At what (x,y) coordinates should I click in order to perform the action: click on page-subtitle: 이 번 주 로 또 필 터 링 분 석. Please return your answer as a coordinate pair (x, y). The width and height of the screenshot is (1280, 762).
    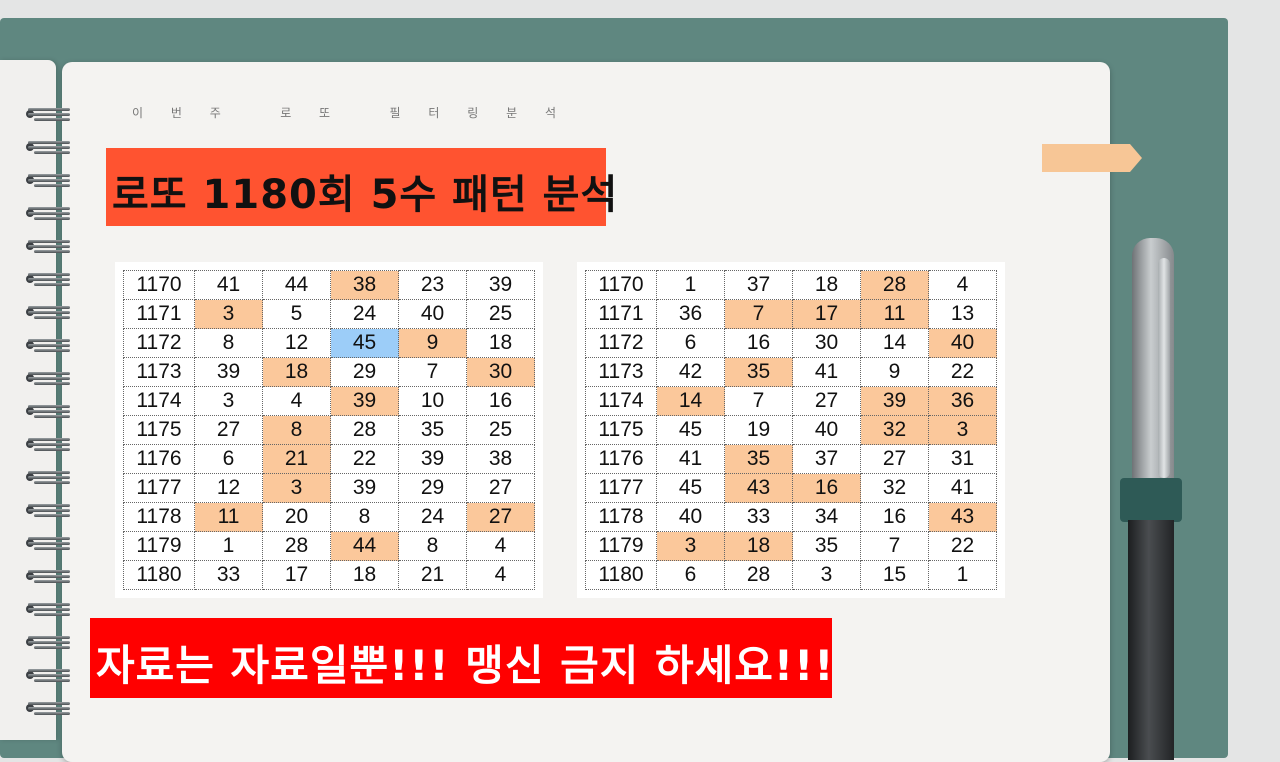
    Looking at the image, I should click on (350, 113).